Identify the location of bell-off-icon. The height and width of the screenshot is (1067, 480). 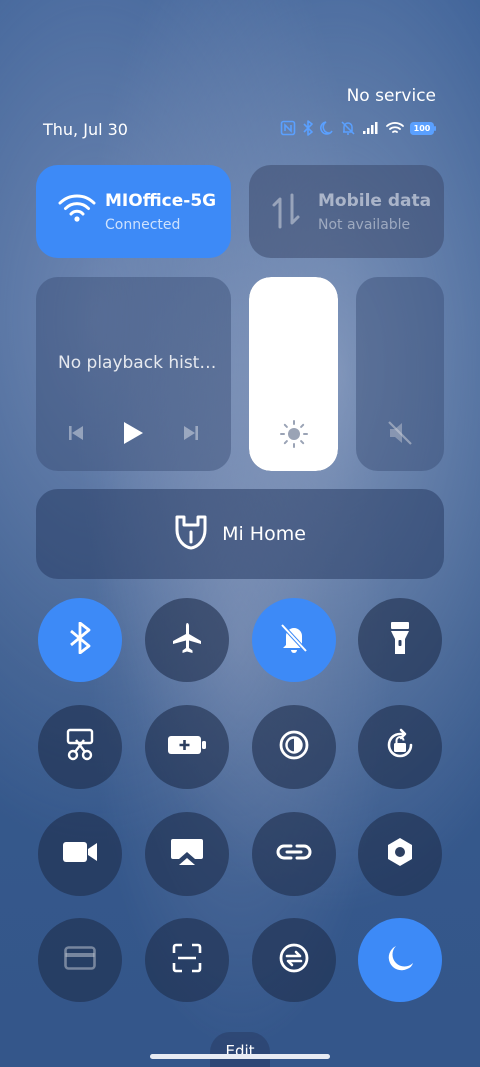
(294, 640).